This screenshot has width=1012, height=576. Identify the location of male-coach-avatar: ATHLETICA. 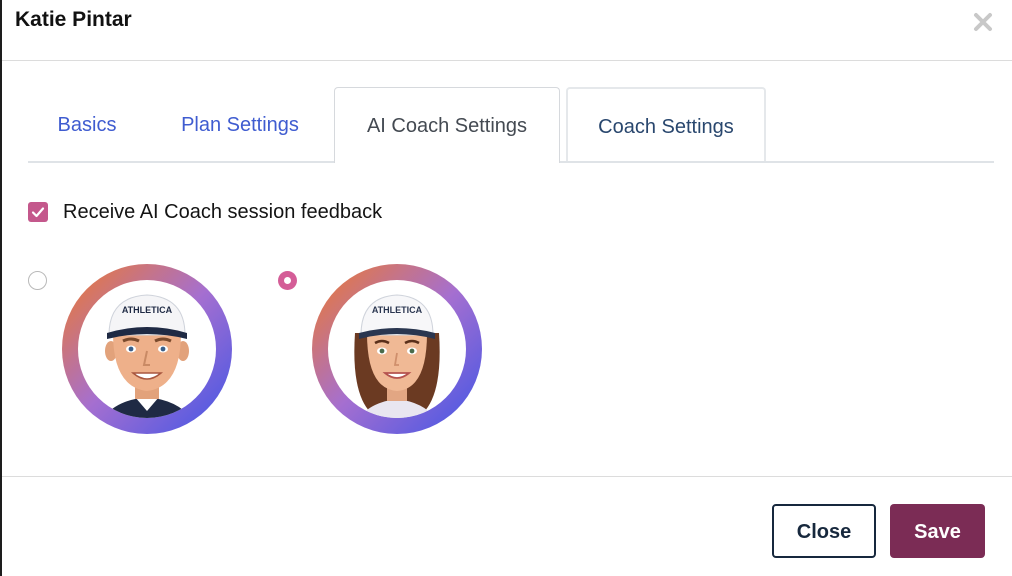
(147, 349).